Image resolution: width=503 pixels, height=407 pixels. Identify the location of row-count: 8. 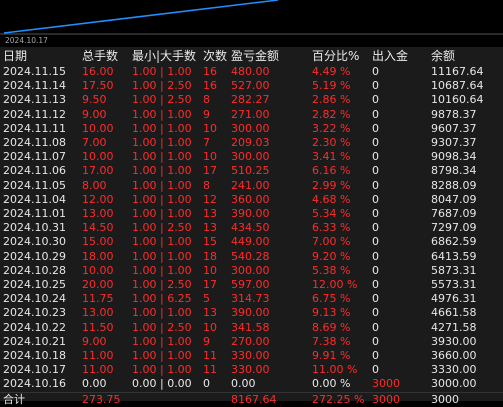
(206, 100).